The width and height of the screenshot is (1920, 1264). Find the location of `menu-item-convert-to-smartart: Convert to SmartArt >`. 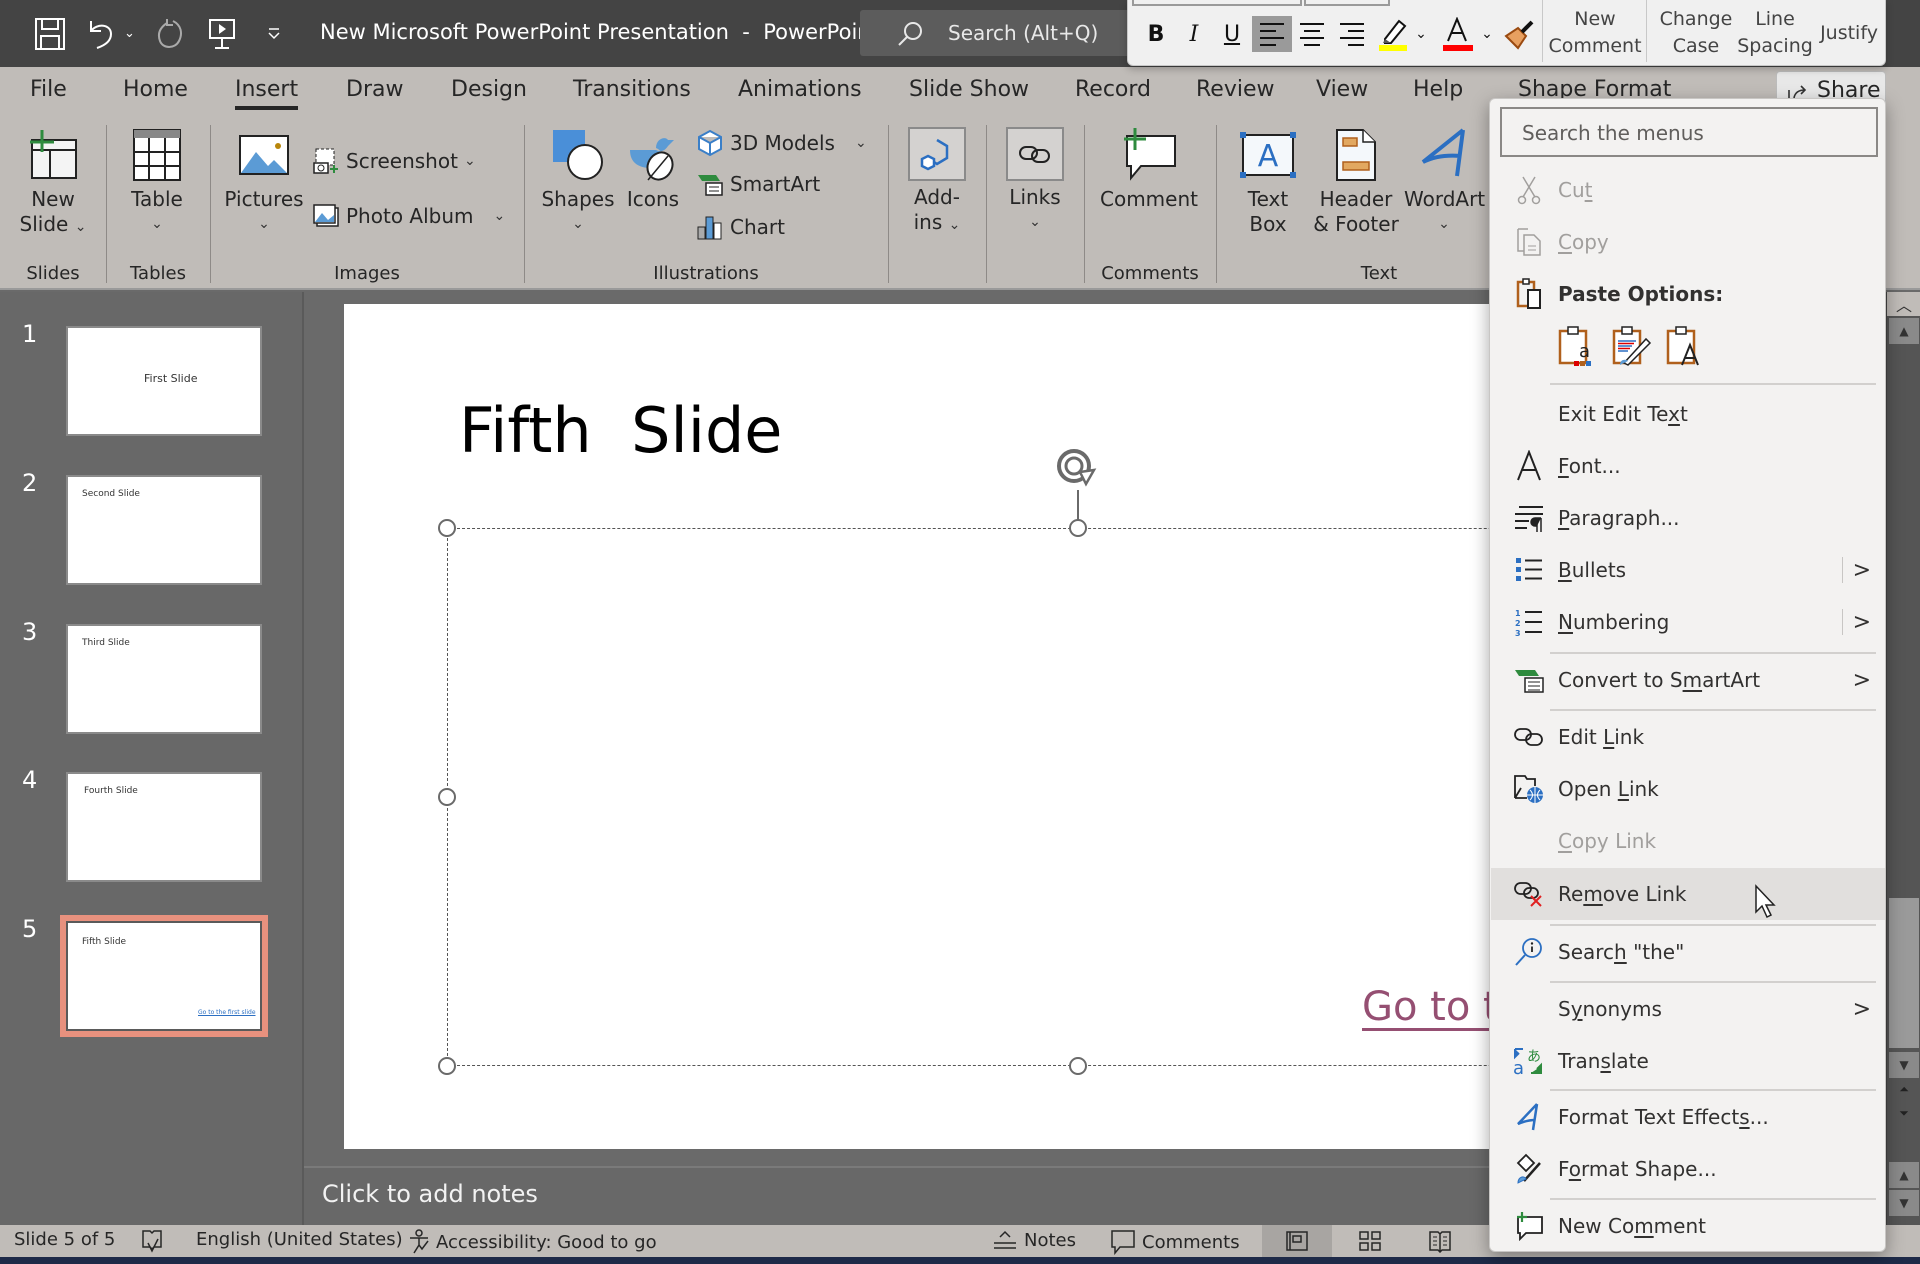

menu-item-convert-to-smartart: Convert to SmartArt > is located at coordinates (1688, 680).